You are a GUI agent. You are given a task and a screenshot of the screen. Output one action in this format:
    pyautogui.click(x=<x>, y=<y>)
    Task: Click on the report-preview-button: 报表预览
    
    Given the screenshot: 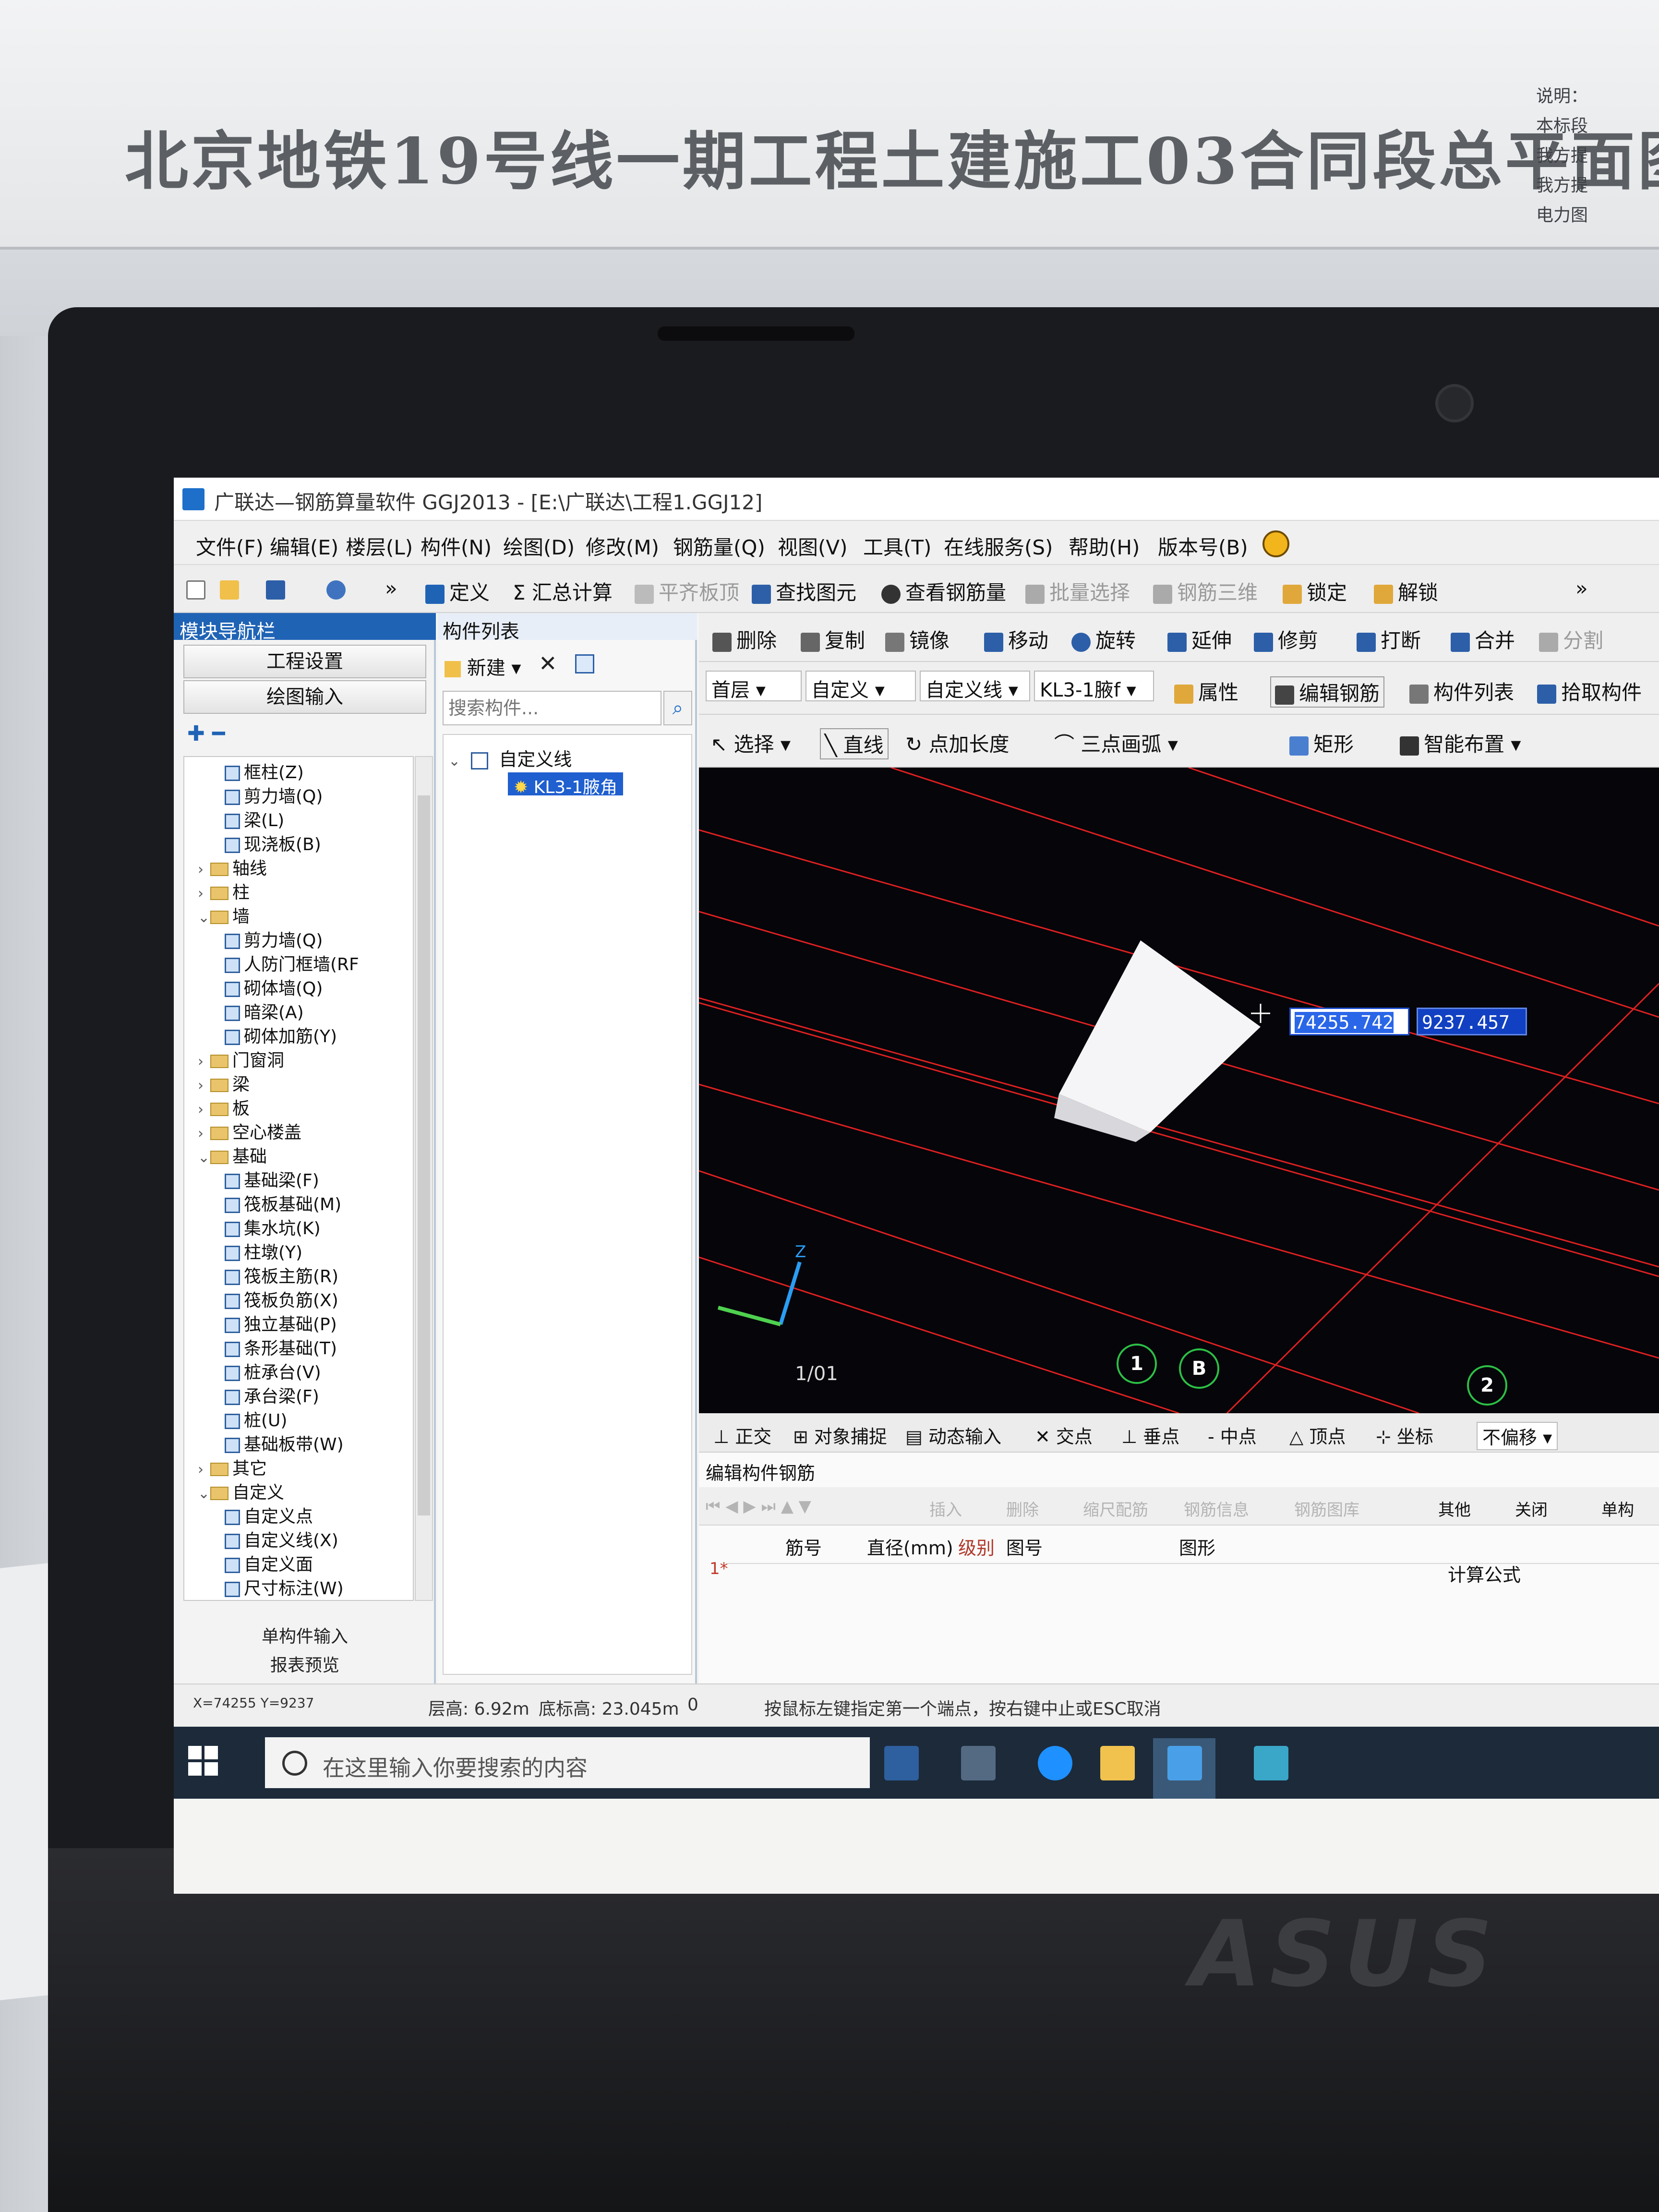 What is the action you would take?
    pyautogui.click(x=305, y=1666)
    